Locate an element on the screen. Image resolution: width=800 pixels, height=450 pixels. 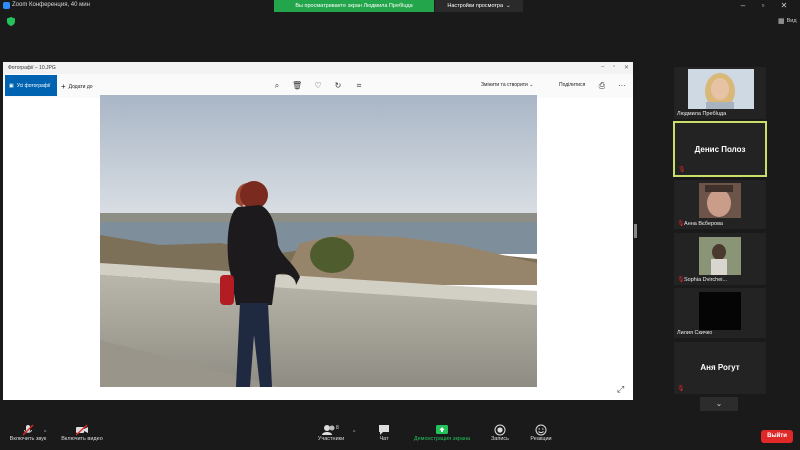
edit-create-button: Змінити та створити ⌄ is located at coordinates (507, 85).